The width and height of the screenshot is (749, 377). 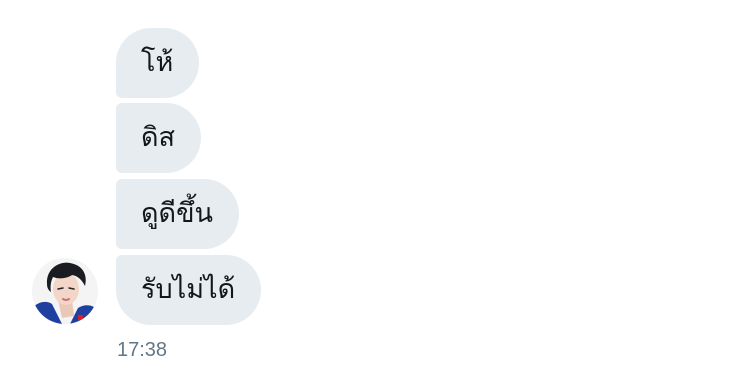 I want to click on message-bubble: รับไม่ได้, so click(x=189, y=290).